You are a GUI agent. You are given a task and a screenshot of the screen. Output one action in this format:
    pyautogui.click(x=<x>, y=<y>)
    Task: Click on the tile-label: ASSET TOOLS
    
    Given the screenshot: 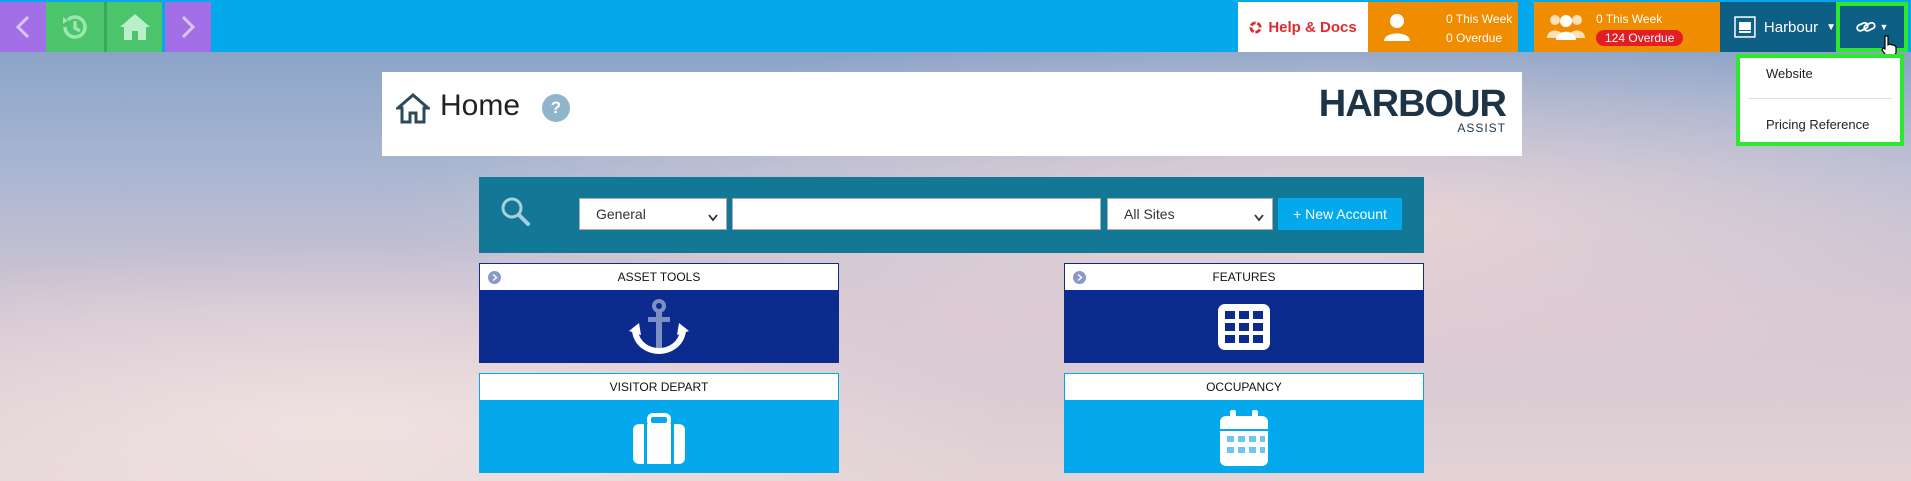 What is the action you would take?
    pyautogui.click(x=659, y=277)
    